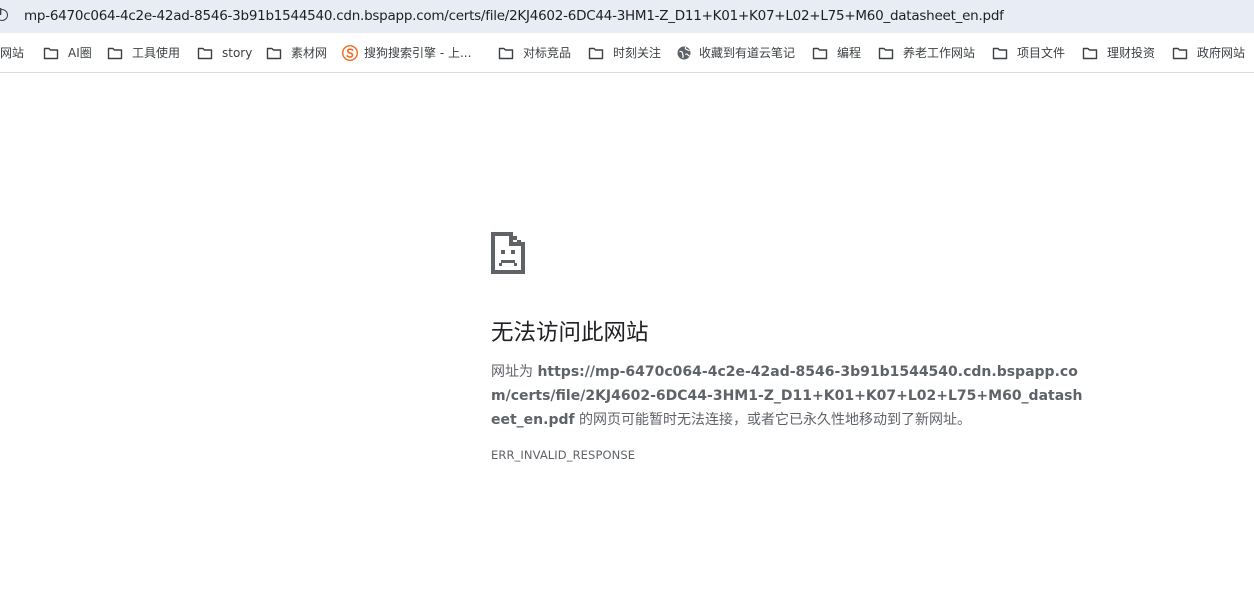 Image resolution: width=1254 pixels, height=611 pixels. Describe the element at coordinates (1041, 53) in the screenshot. I see `bookmark-label: 项目文件` at that location.